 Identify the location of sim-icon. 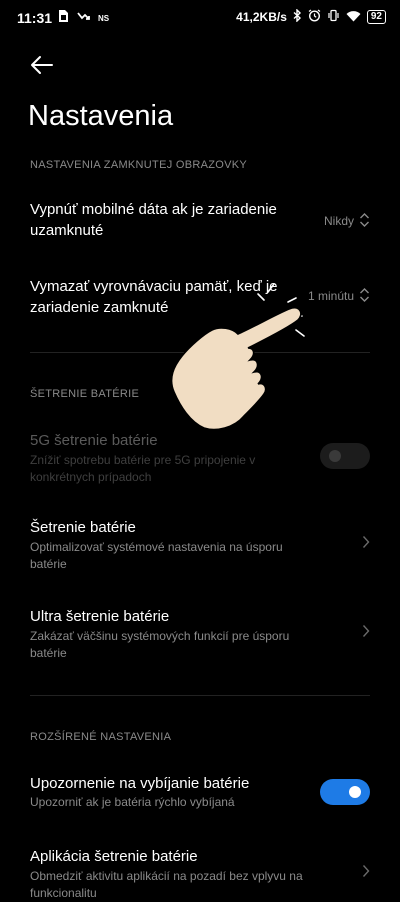
(63, 18).